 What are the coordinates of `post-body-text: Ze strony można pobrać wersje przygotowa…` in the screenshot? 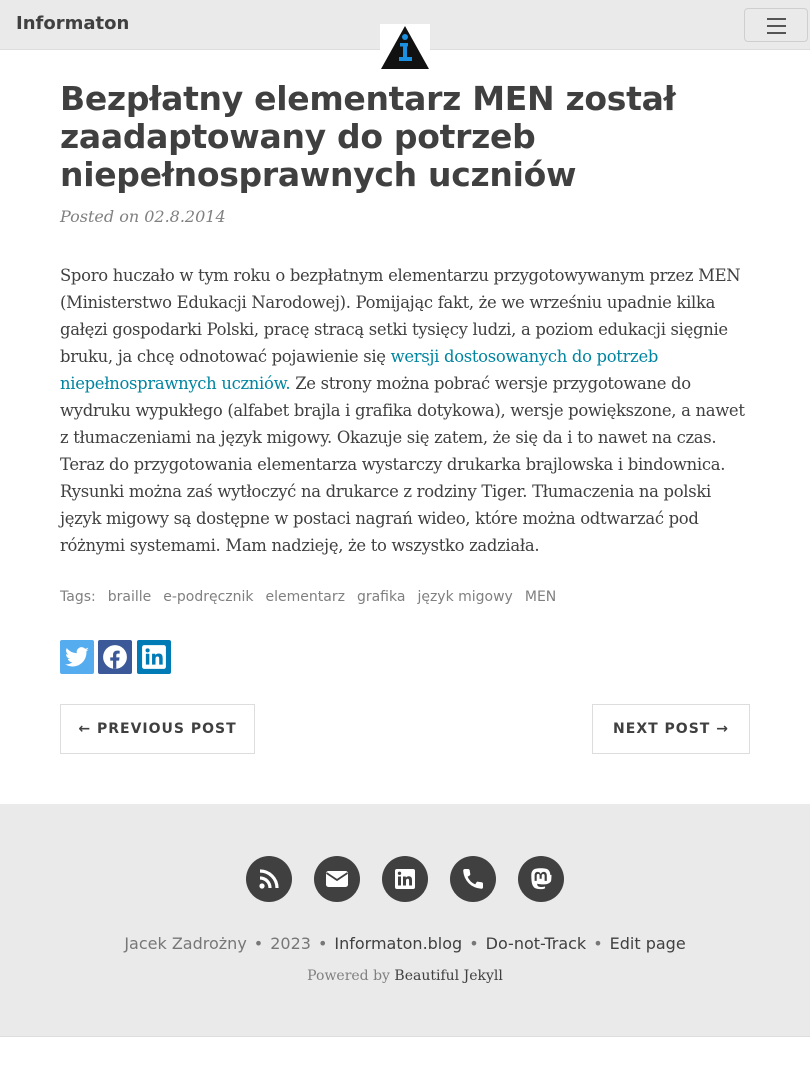 It's located at (402, 464).